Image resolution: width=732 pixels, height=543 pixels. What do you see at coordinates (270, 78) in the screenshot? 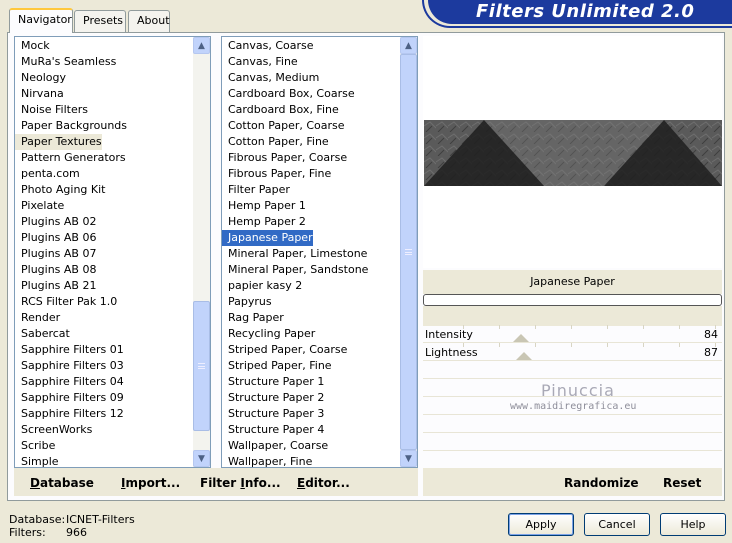
I see `filter-item: Canvas, Medium` at bounding box center [270, 78].